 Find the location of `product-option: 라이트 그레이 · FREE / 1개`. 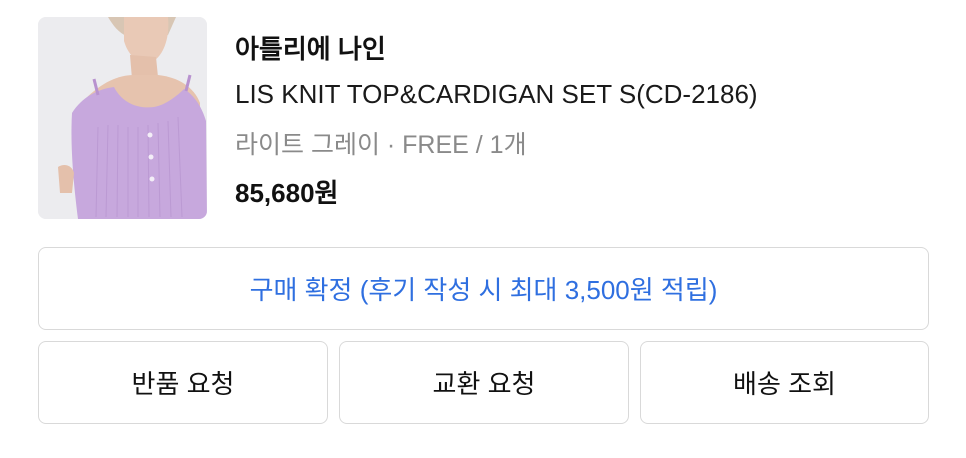

product-option: 라이트 그레이 · FREE / 1개 is located at coordinates (381, 145).